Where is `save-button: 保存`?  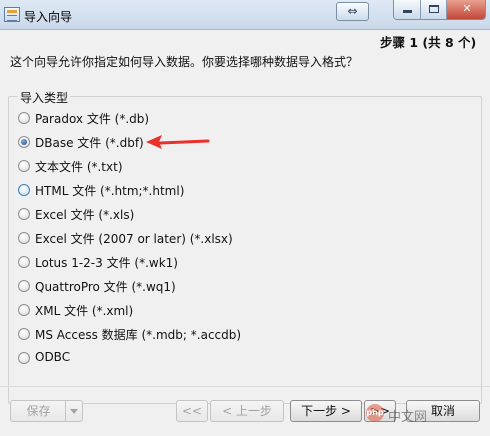 save-button: 保存 is located at coordinates (46, 411).